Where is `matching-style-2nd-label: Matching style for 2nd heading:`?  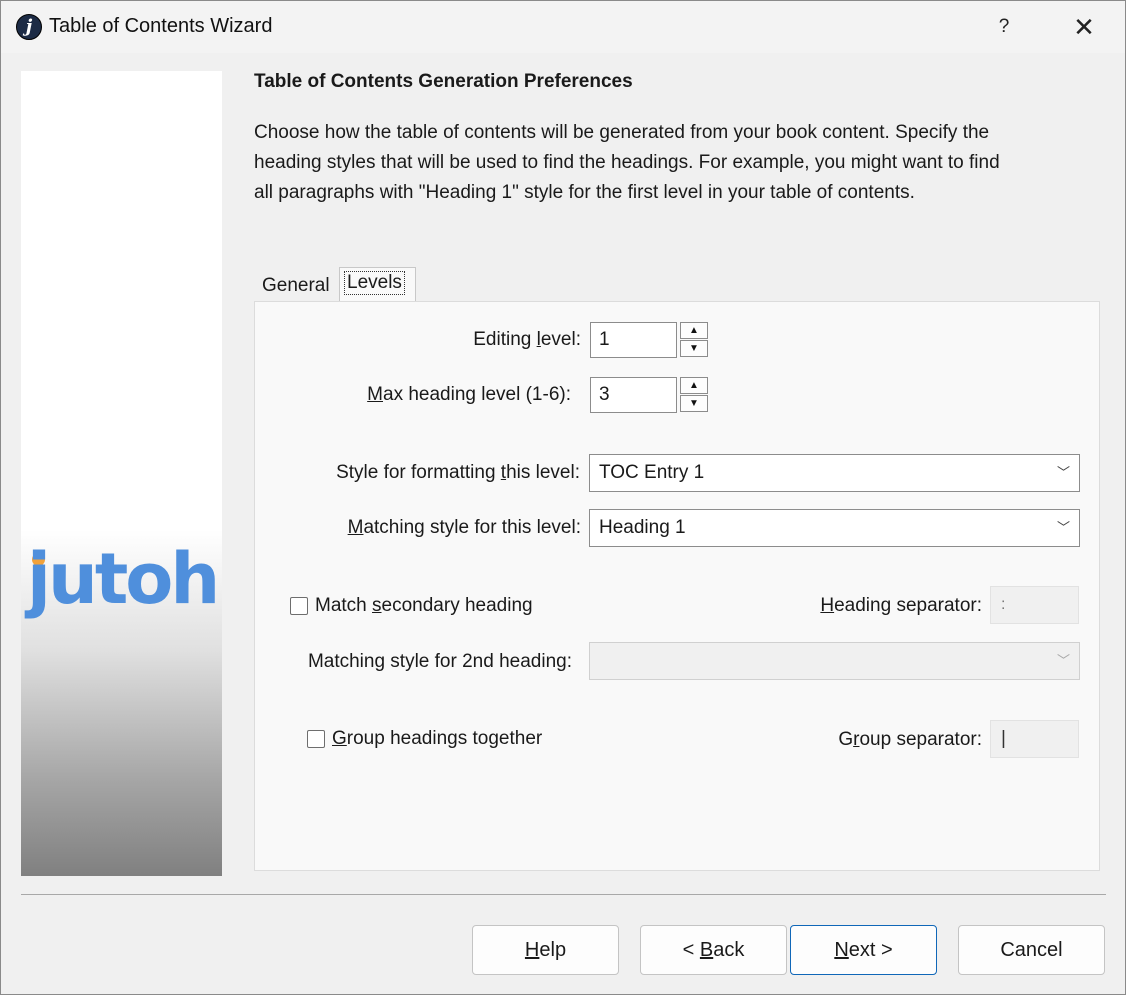
matching-style-2nd-label: Matching style for 2nd heading: is located at coordinates (439, 661).